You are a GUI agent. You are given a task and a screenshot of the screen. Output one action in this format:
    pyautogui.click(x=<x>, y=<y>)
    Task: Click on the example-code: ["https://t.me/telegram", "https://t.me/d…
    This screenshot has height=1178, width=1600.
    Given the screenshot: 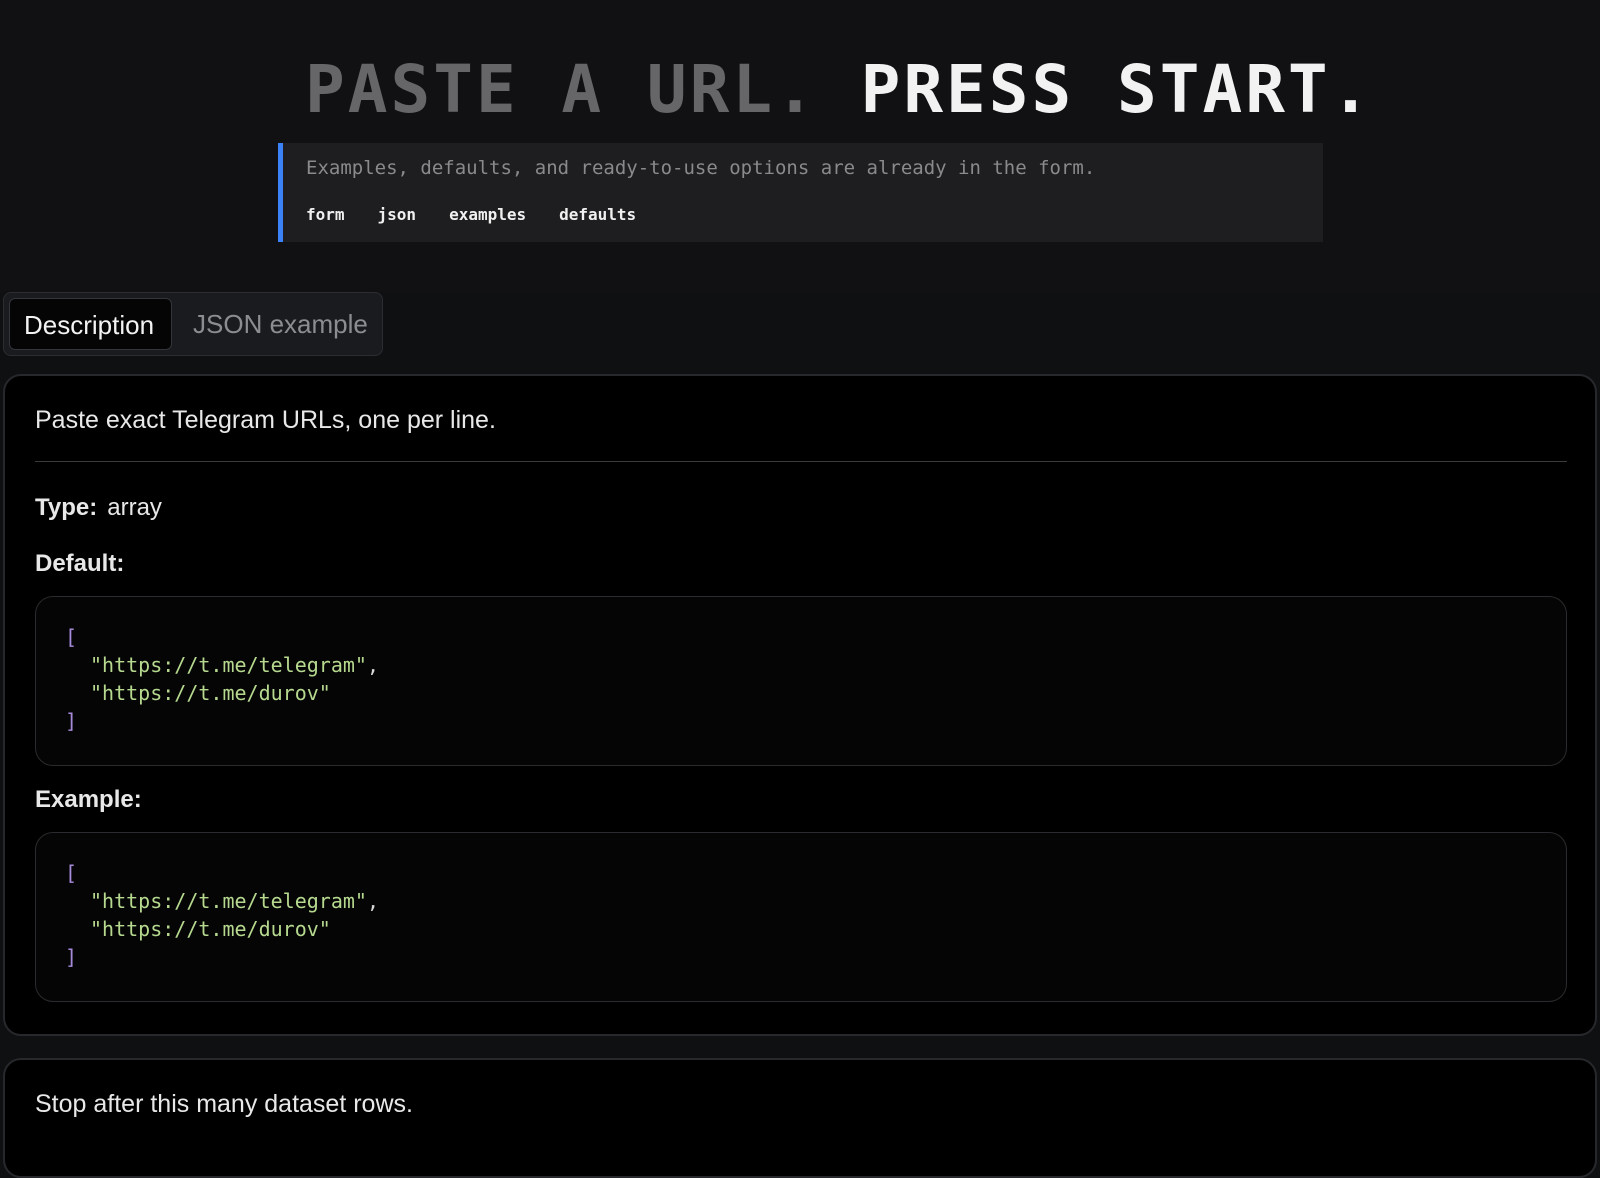 What is the action you would take?
    pyautogui.click(x=222, y=915)
    